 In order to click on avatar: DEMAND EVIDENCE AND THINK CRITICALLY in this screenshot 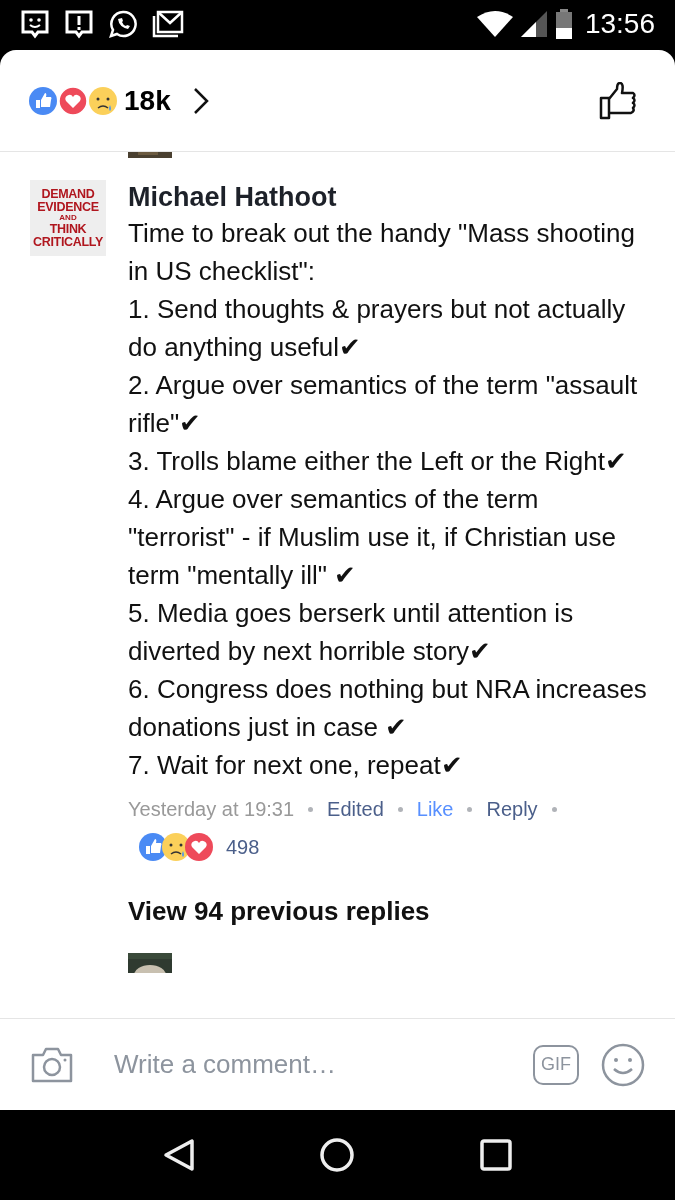, I will do `click(68, 218)`.